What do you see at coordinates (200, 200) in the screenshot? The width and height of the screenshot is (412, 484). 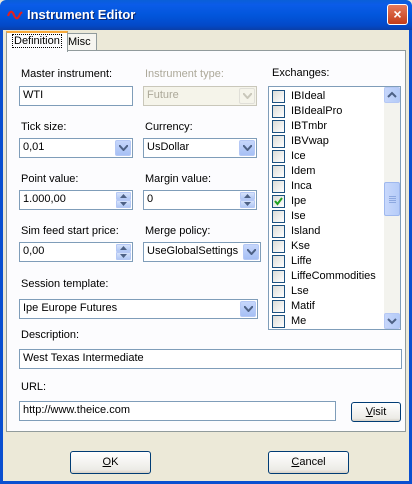 I see `margin-value-spinner: 0` at bounding box center [200, 200].